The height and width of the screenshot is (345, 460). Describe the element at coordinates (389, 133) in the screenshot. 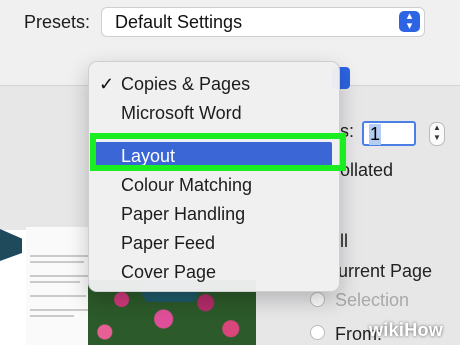

I see `copies-input: 1` at that location.